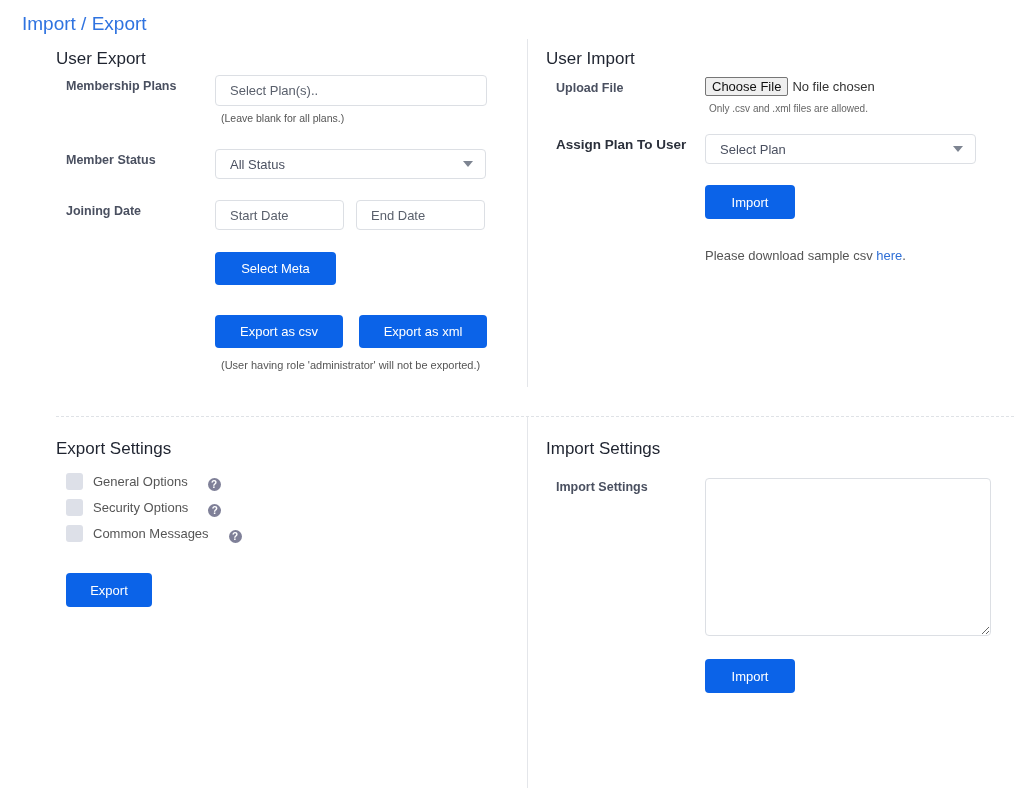 This screenshot has width=1024, height=804. What do you see at coordinates (420, 215) in the screenshot?
I see `end-date-field: End Date` at bounding box center [420, 215].